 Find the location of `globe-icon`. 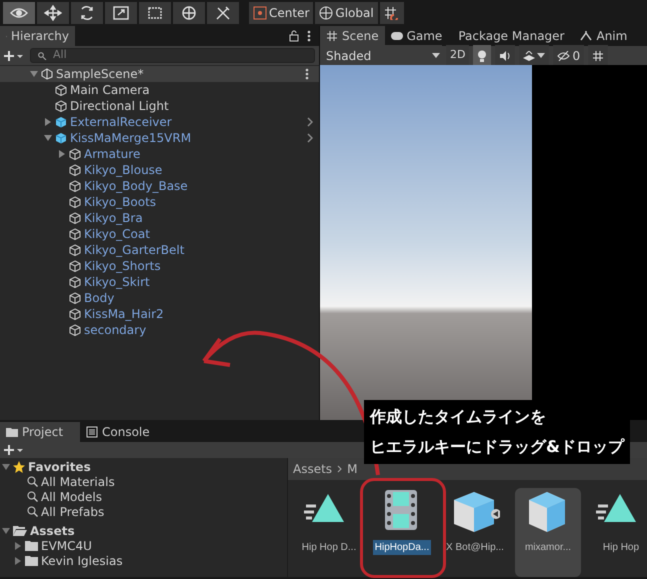

globe-icon is located at coordinates (326, 13).